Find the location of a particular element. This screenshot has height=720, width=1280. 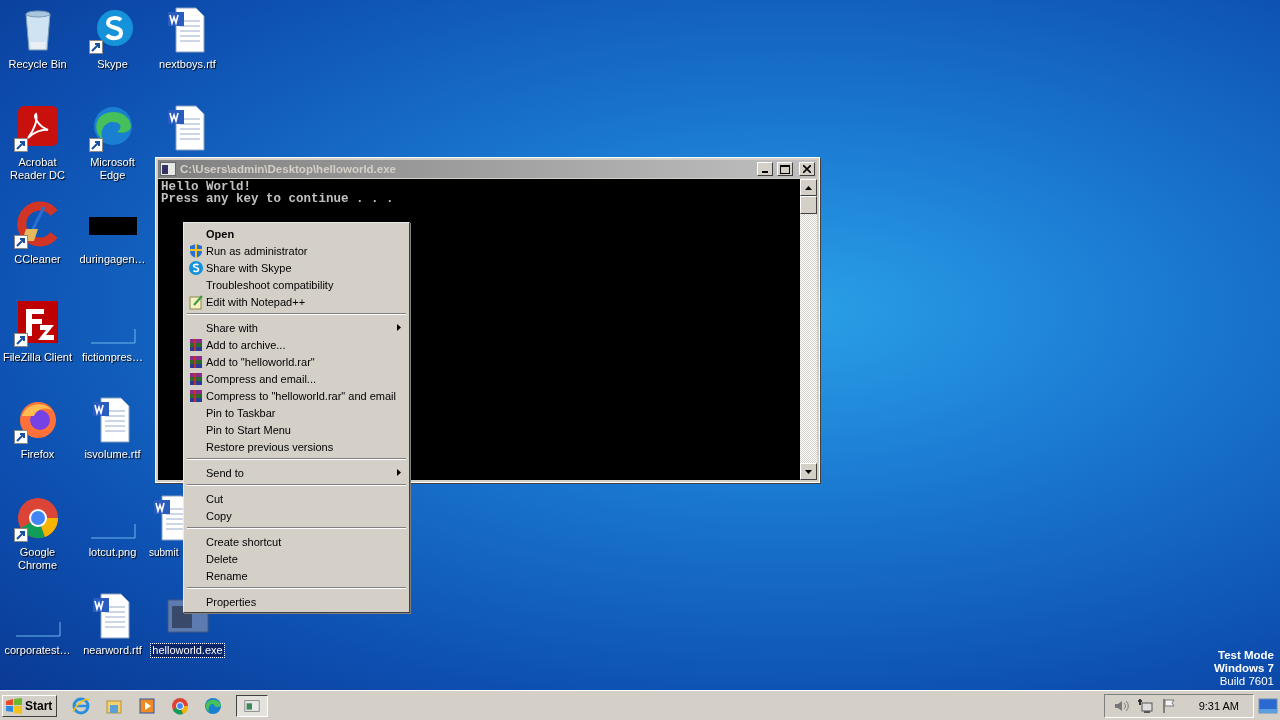

system-mode-text: Windows 7 is located at coordinates (1244, 668).